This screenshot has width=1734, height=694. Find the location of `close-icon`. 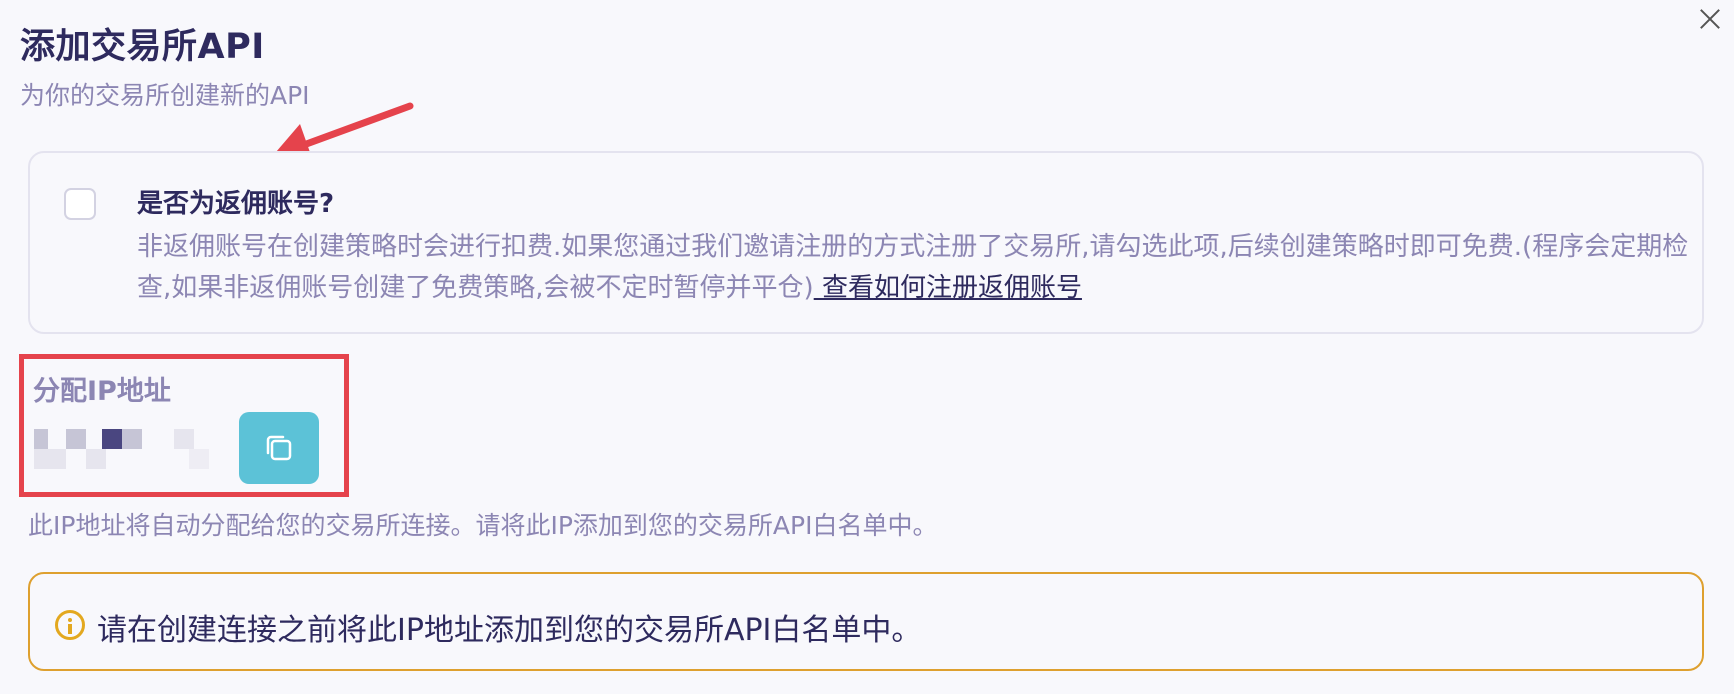

close-icon is located at coordinates (1711, 19).